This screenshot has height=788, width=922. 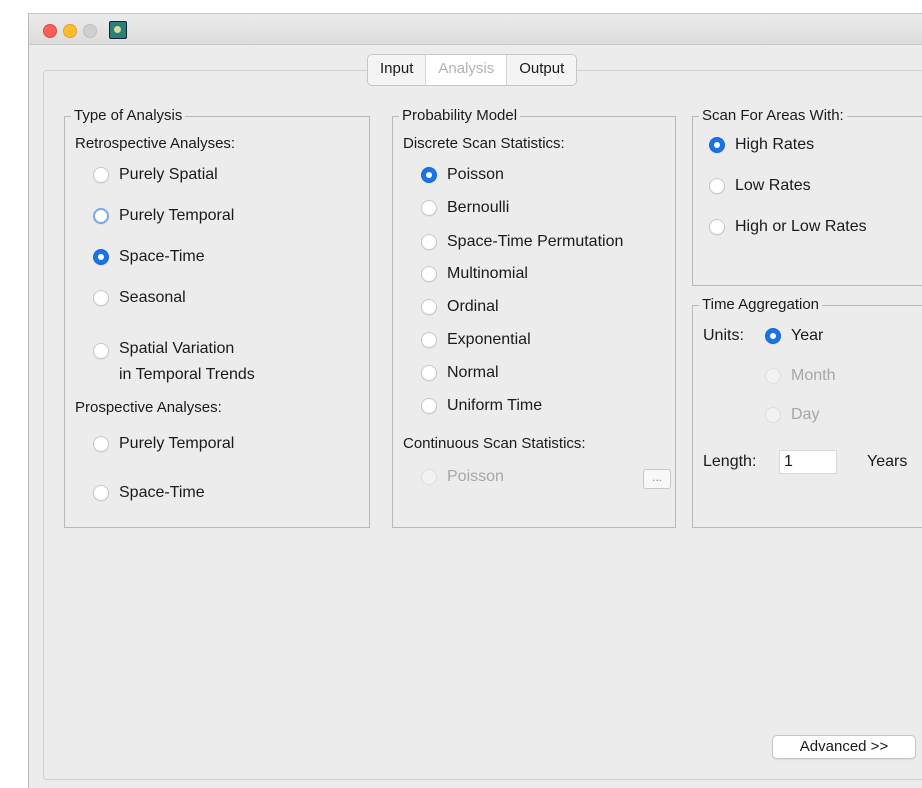 What do you see at coordinates (473, 306) in the screenshot?
I see `radio-label: Ordinal` at bounding box center [473, 306].